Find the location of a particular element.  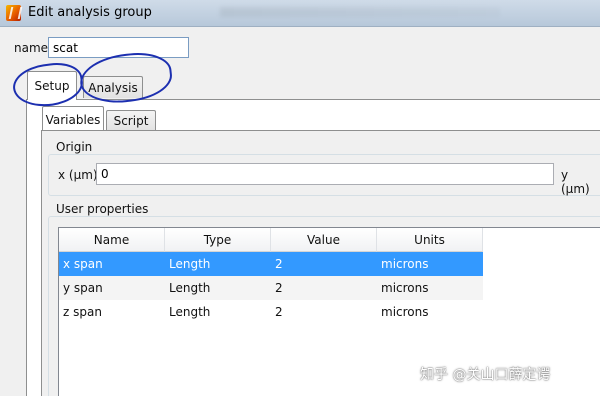

app-logo-icon is located at coordinates (13, 13).